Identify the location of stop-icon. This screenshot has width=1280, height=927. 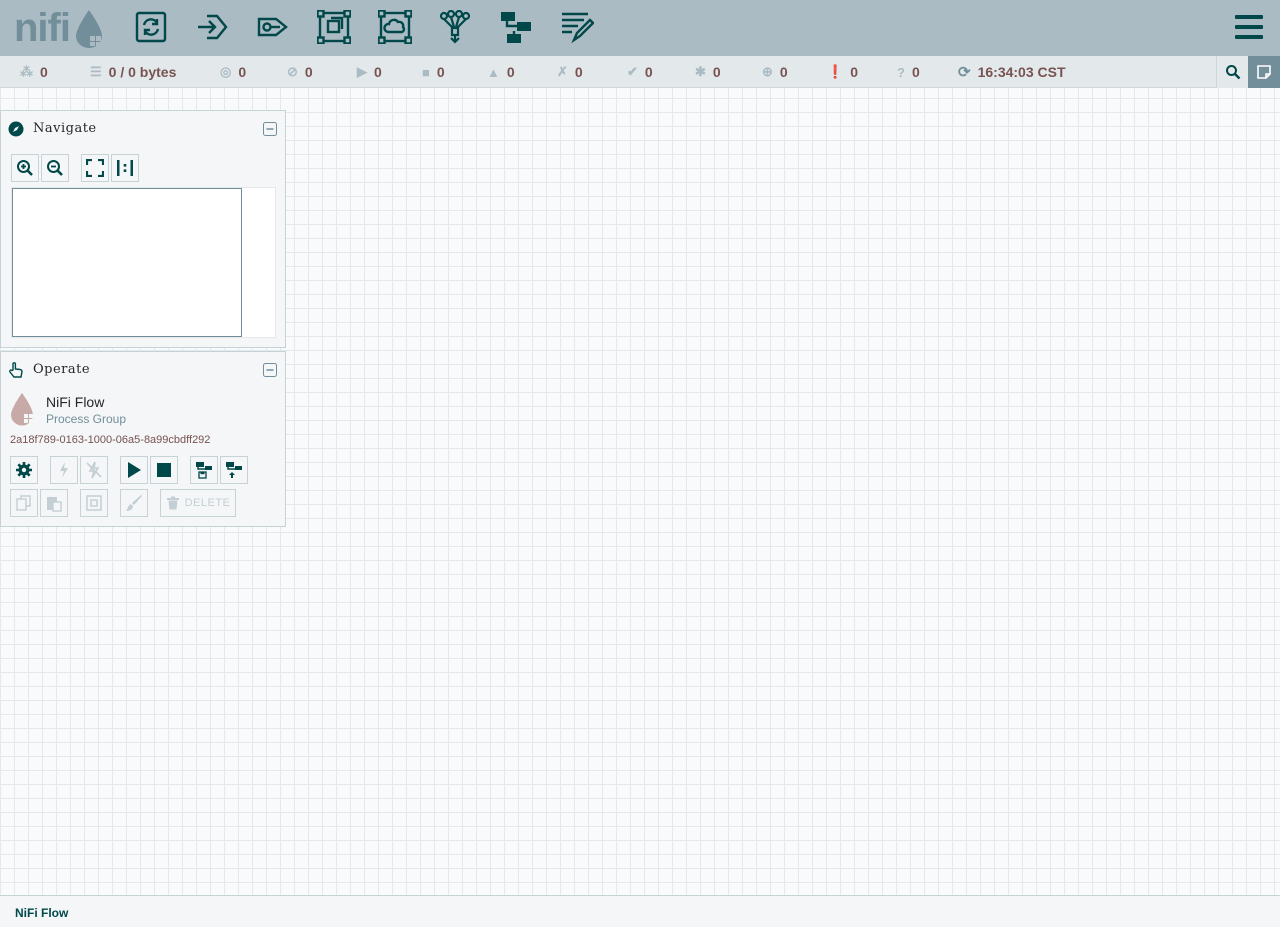
(164, 470).